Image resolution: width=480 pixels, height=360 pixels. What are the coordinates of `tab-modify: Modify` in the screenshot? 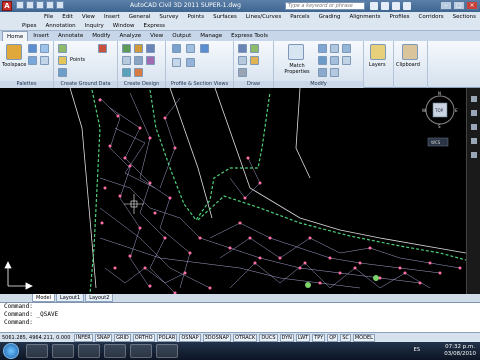 It's located at (101, 36).